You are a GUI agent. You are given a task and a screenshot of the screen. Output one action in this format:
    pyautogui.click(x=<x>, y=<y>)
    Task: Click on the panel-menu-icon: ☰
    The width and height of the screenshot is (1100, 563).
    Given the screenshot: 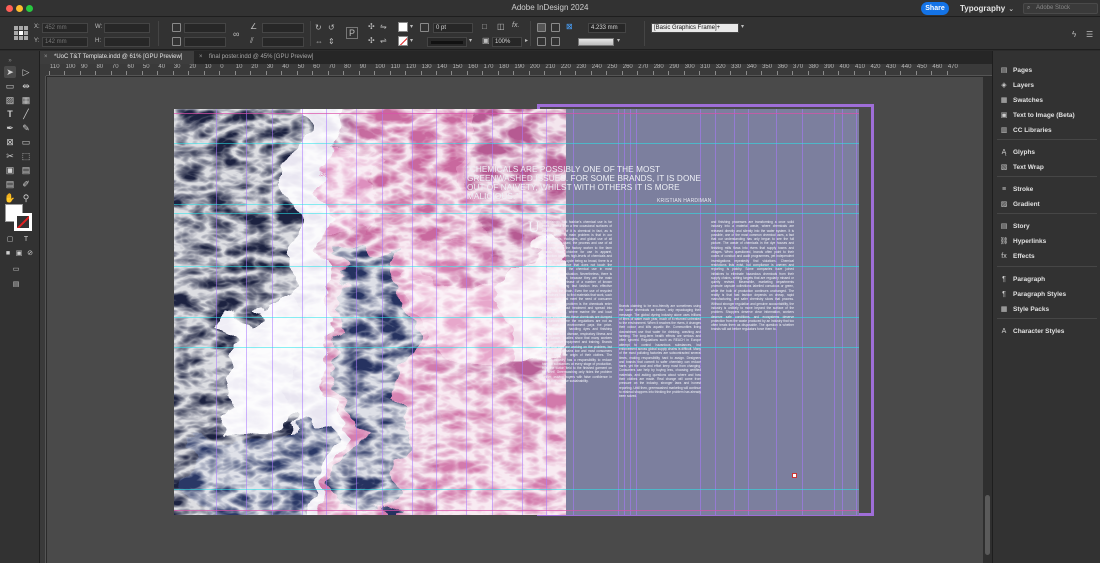 What is the action you would take?
    pyautogui.click(x=1089, y=34)
    